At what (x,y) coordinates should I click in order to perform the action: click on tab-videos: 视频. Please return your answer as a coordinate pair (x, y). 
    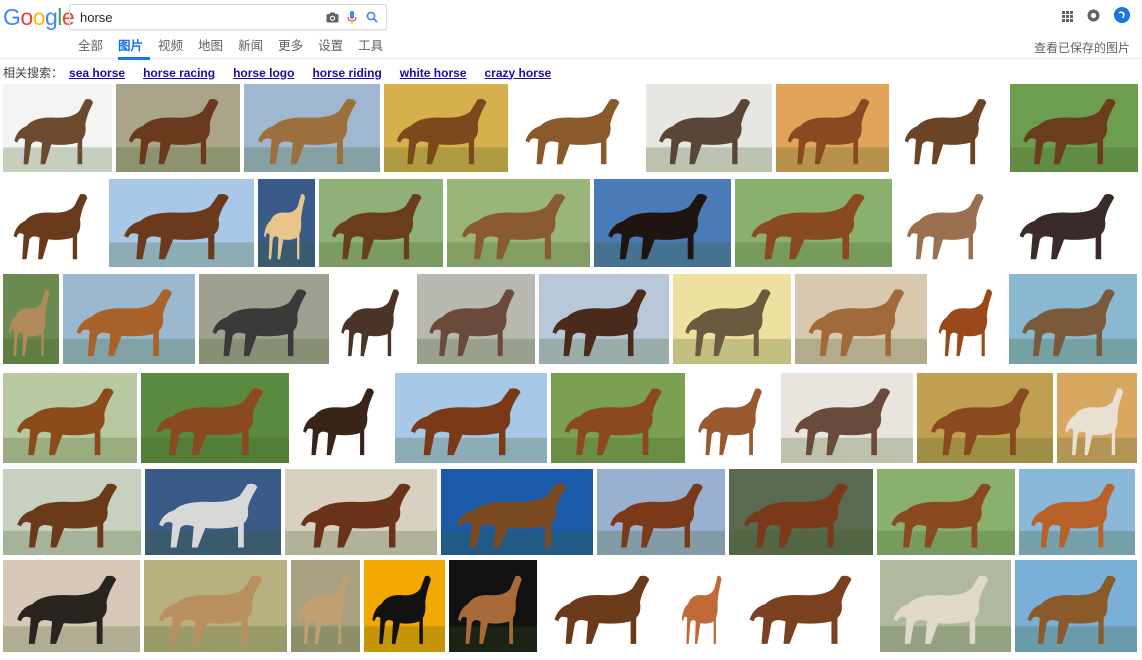
    Looking at the image, I should click on (174, 47).